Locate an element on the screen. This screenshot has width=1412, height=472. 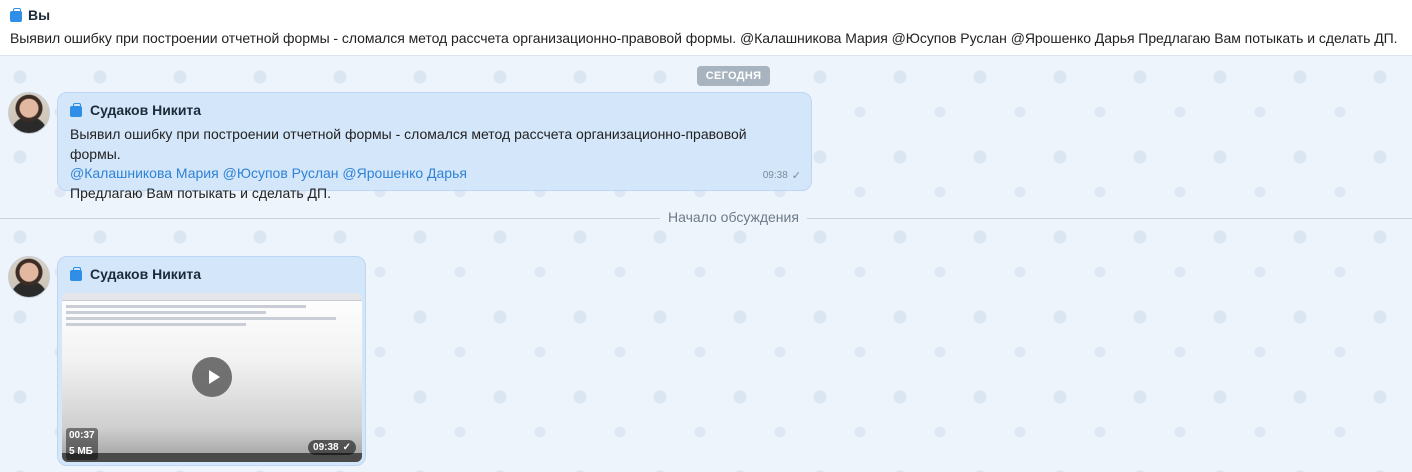
play-icon is located at coordinates (214, 377).